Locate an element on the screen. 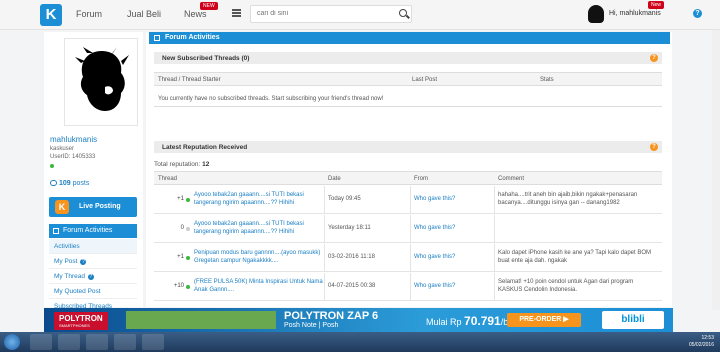 The height and width of the screenshot is (352, 720). total-reputation-label: Total reputation: is located at coordinates (177, 164).